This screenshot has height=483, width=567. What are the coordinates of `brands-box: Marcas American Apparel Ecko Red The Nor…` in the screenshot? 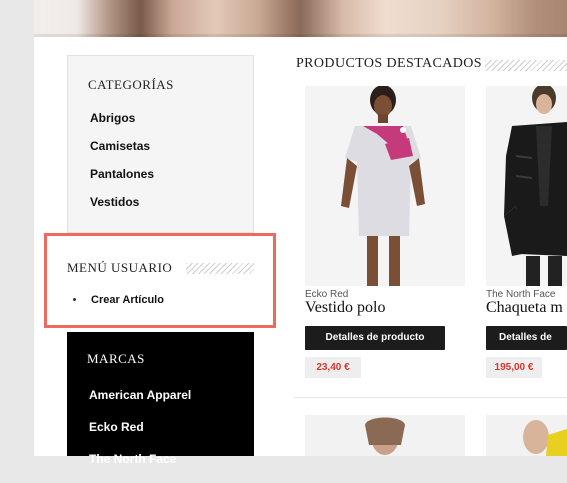 It's located at (160, 399).